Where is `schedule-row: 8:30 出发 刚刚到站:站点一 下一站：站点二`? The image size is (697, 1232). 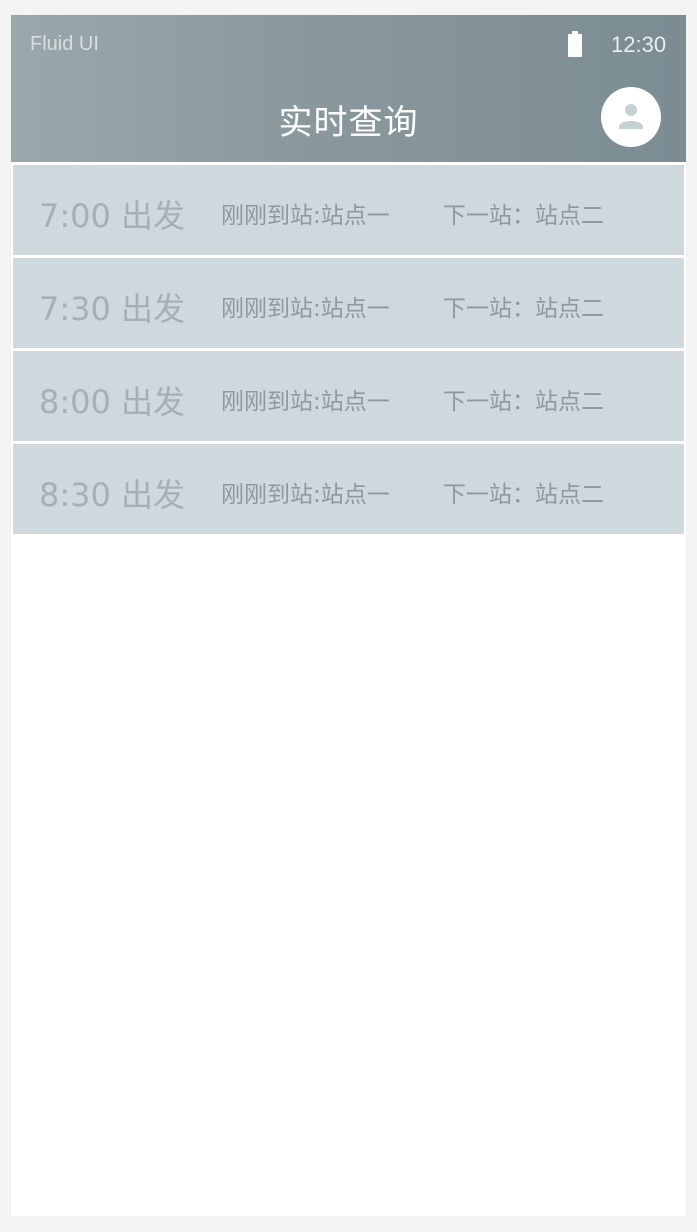
schedule-row: 8:30 出发 刚刚到站:站点一 下一站：站点二 is located at coordinates (348, 489).